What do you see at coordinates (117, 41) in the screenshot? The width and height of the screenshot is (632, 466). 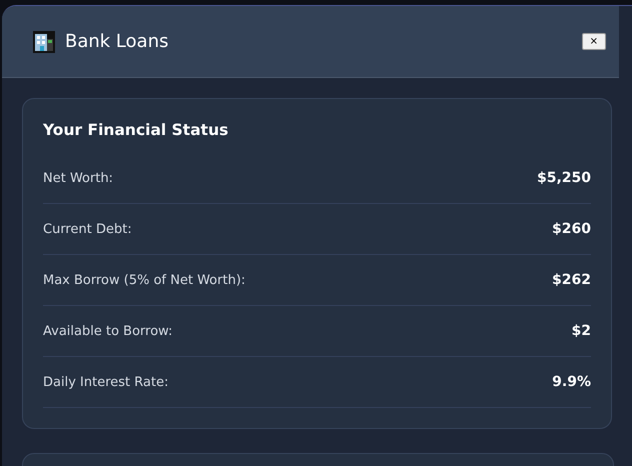 I see `window-title: Bank Loans` at bounding box center [117, 41].